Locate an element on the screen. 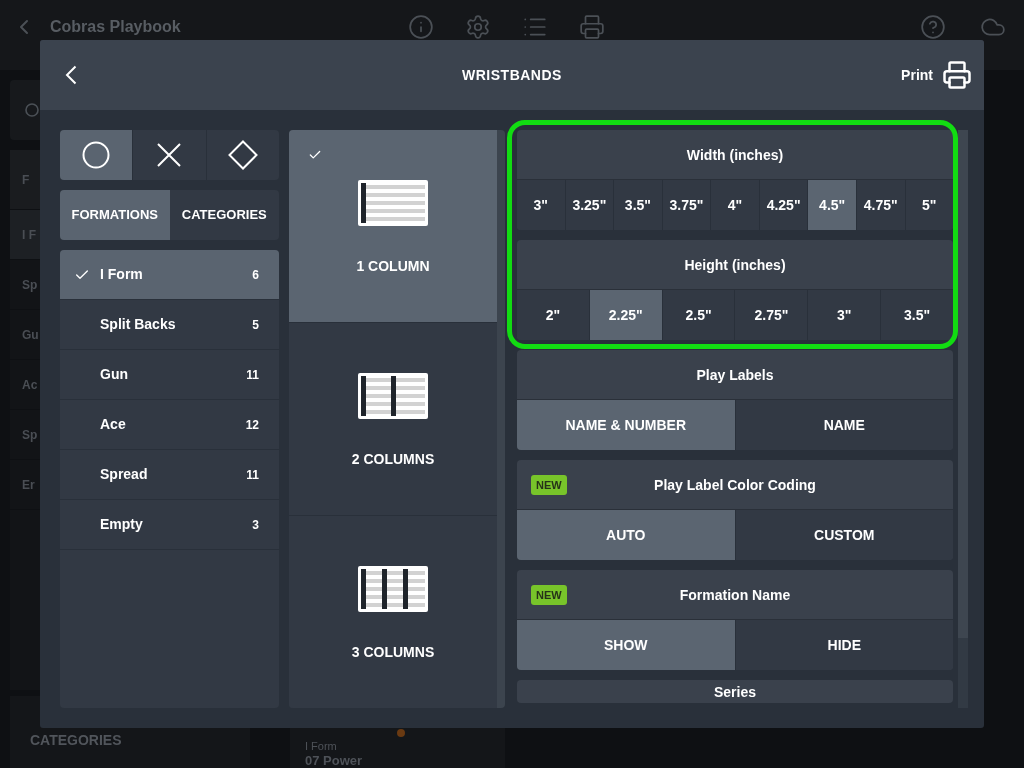  search-box is located at coordinates (25, 110).